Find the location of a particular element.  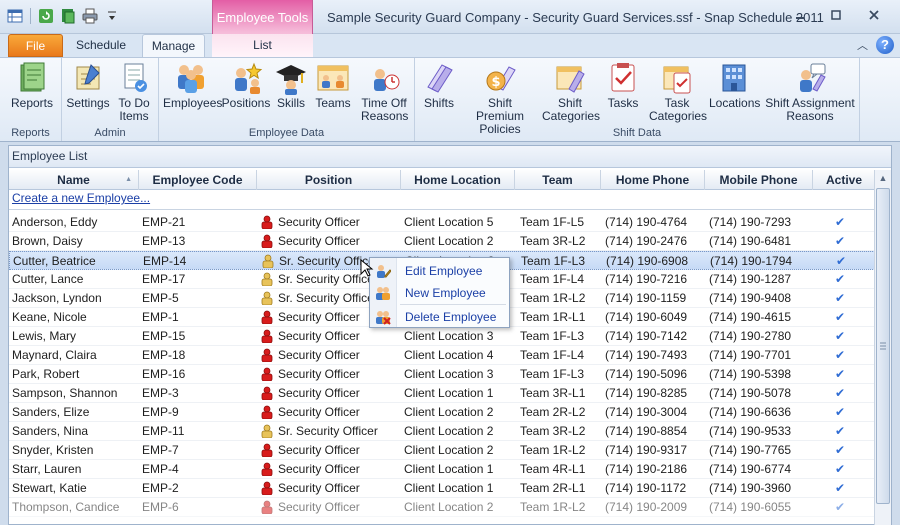

tab-manage: Manage is located at coordinates (173, 45).